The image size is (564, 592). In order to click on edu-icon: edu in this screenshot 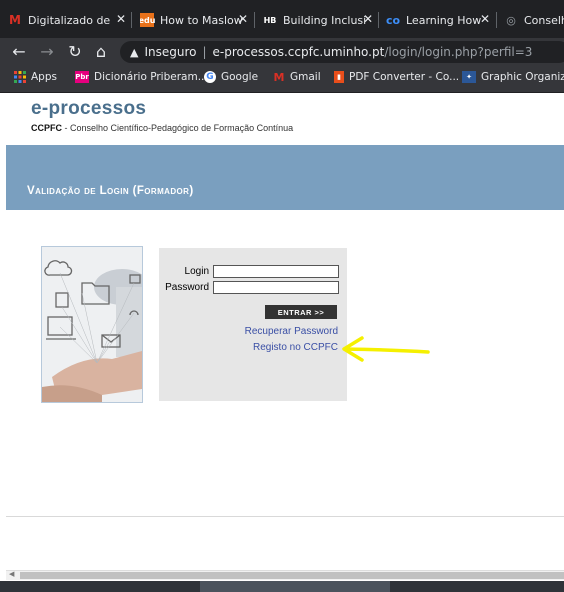, I will do `click(147, 20)`.